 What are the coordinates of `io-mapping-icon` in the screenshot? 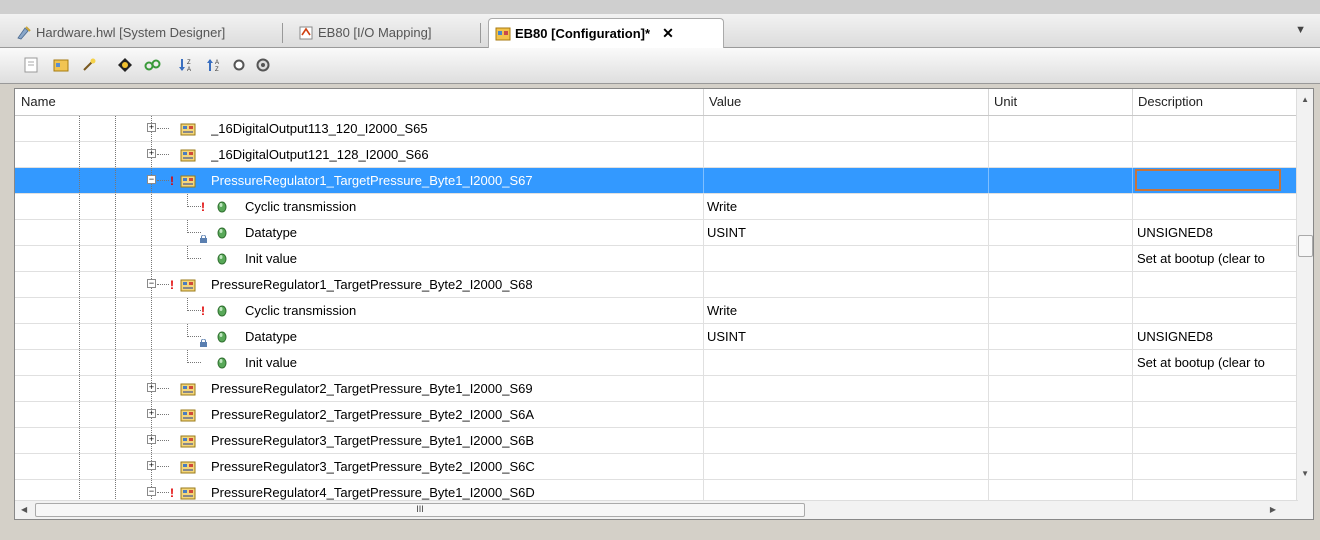 It's located at (306, 32).